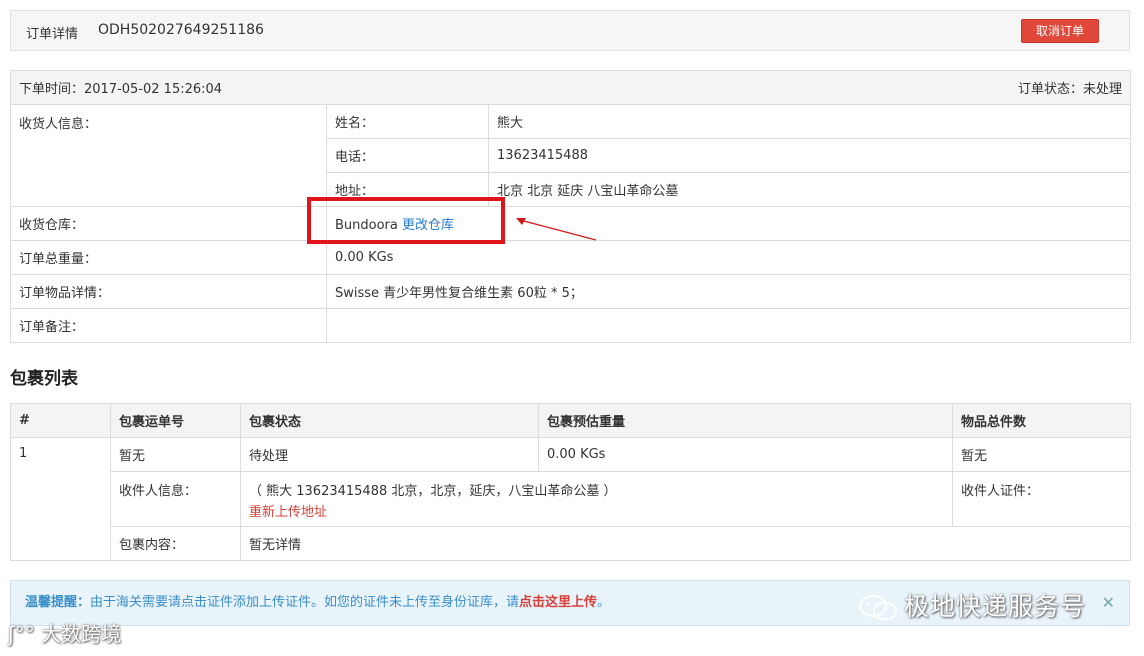 This screenshot has width=1144, height=656. Describe the element at coordinates (175, 543) in the screenshot. I see `content-label: 包裹内容：` at that location.